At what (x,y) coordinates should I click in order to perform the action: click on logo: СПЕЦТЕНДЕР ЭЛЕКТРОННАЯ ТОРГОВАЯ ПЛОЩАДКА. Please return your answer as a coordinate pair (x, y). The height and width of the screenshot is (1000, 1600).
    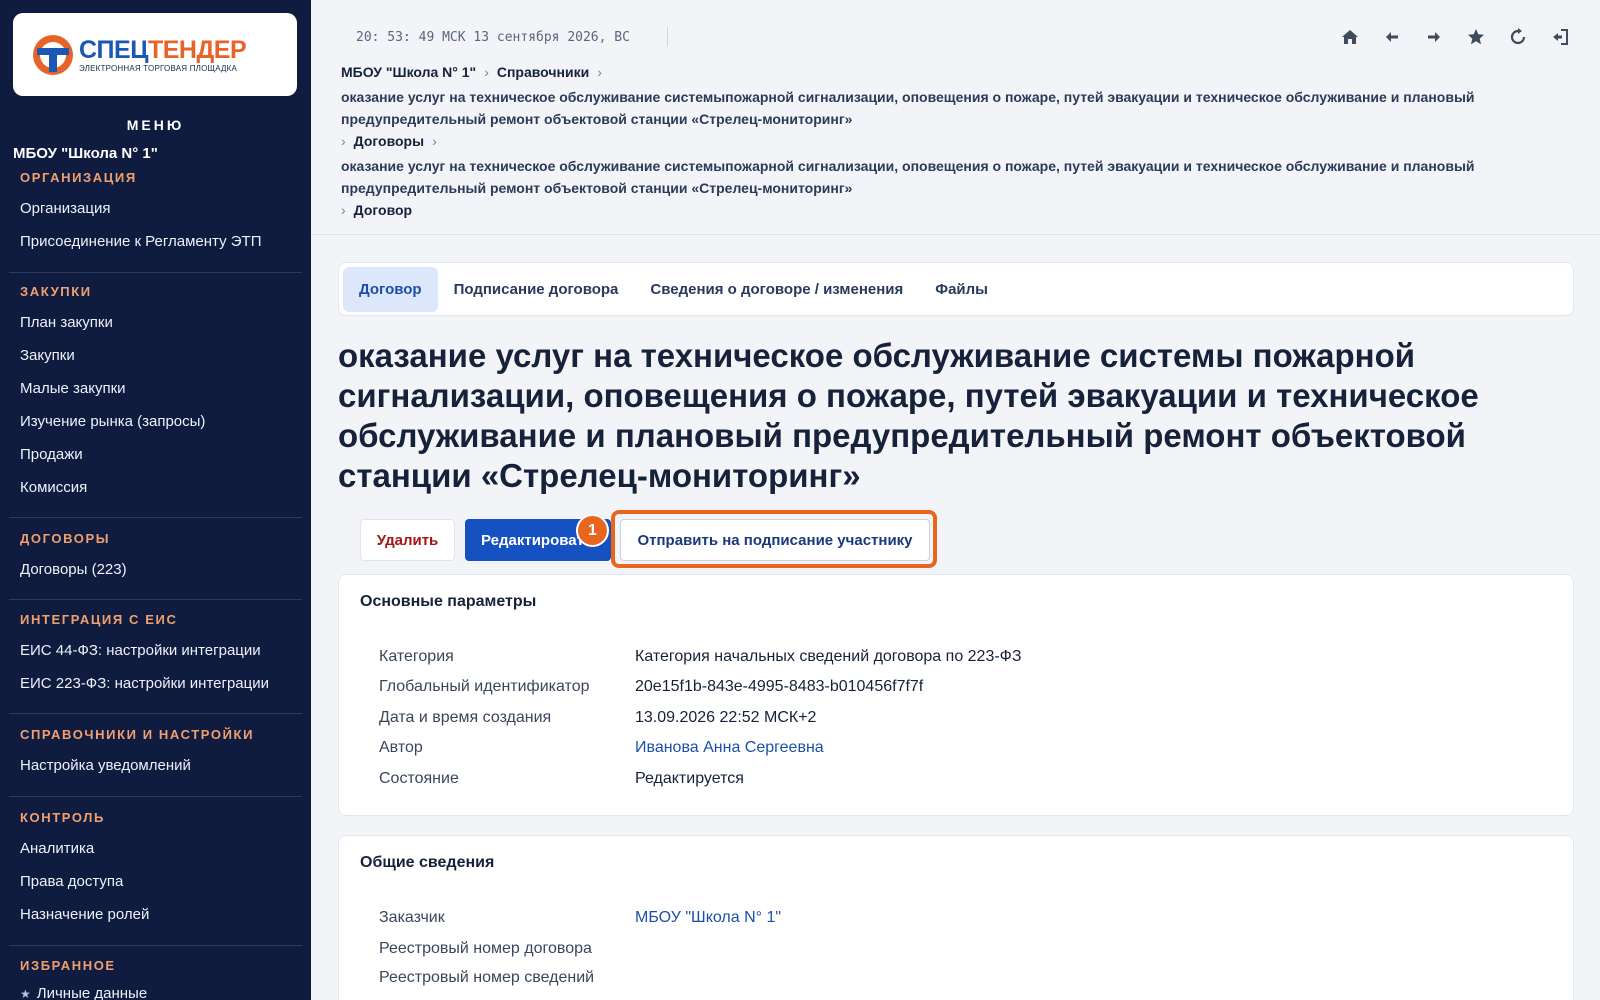
    Looking at the image, I should click on (155, 54).